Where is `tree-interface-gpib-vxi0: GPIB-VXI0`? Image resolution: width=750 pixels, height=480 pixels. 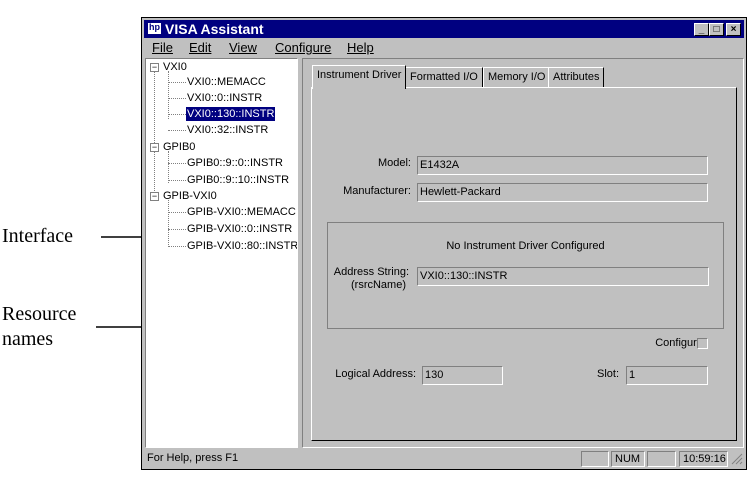
tree-interface-gpib-vxi0: GPIB-VXI0 is located at coordinates (190, 196).